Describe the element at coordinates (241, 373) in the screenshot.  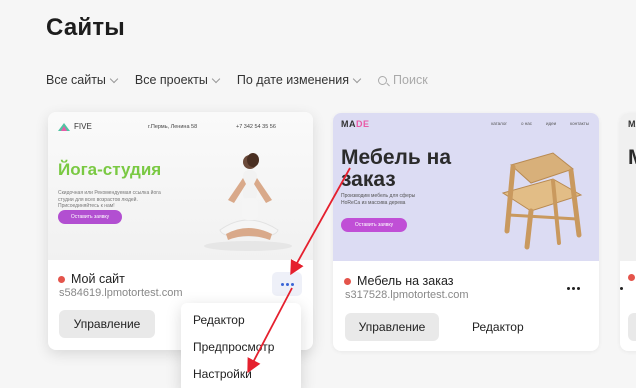
I see `dropdown-item-settings: Настройки` at that location.